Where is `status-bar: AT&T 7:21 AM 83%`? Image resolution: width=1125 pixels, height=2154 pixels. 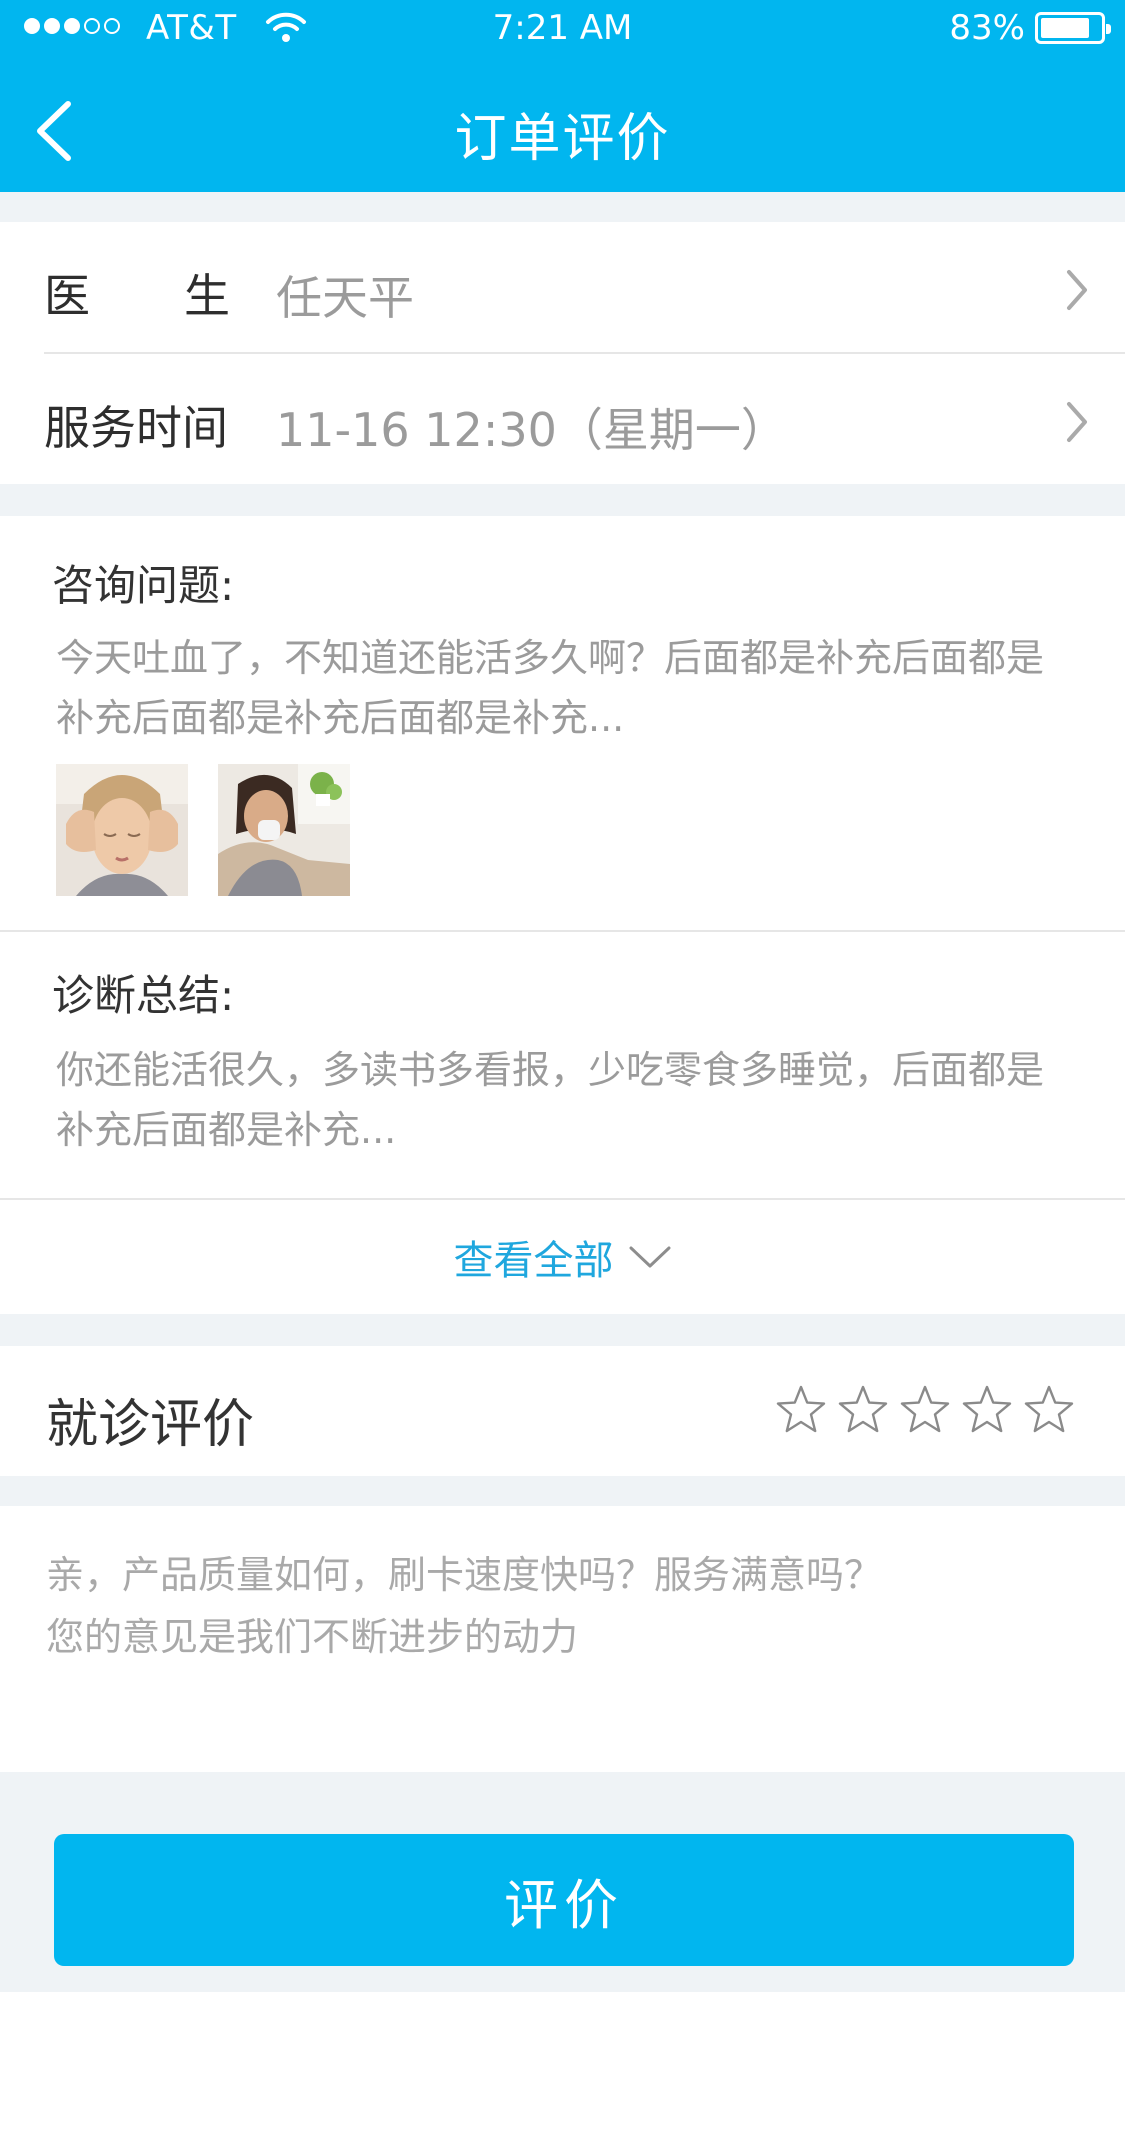
status-bar: AT&T 7:21 AM 83% is located at coordinates (562, 28).